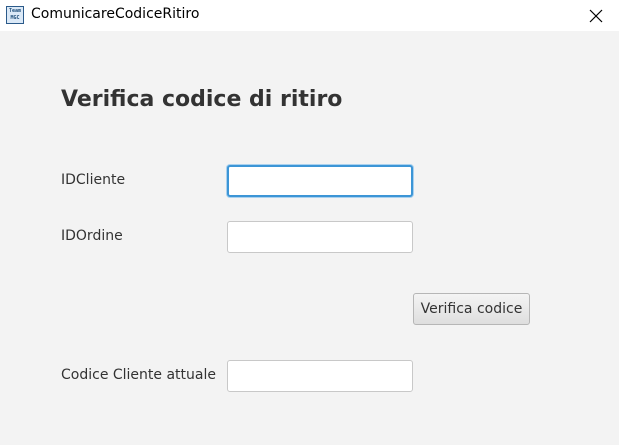  What do you see at coordinates (92, 236) in the screenshot?
I see `id-ordine-label: IDOrdine` at bounding box center [92, 236].